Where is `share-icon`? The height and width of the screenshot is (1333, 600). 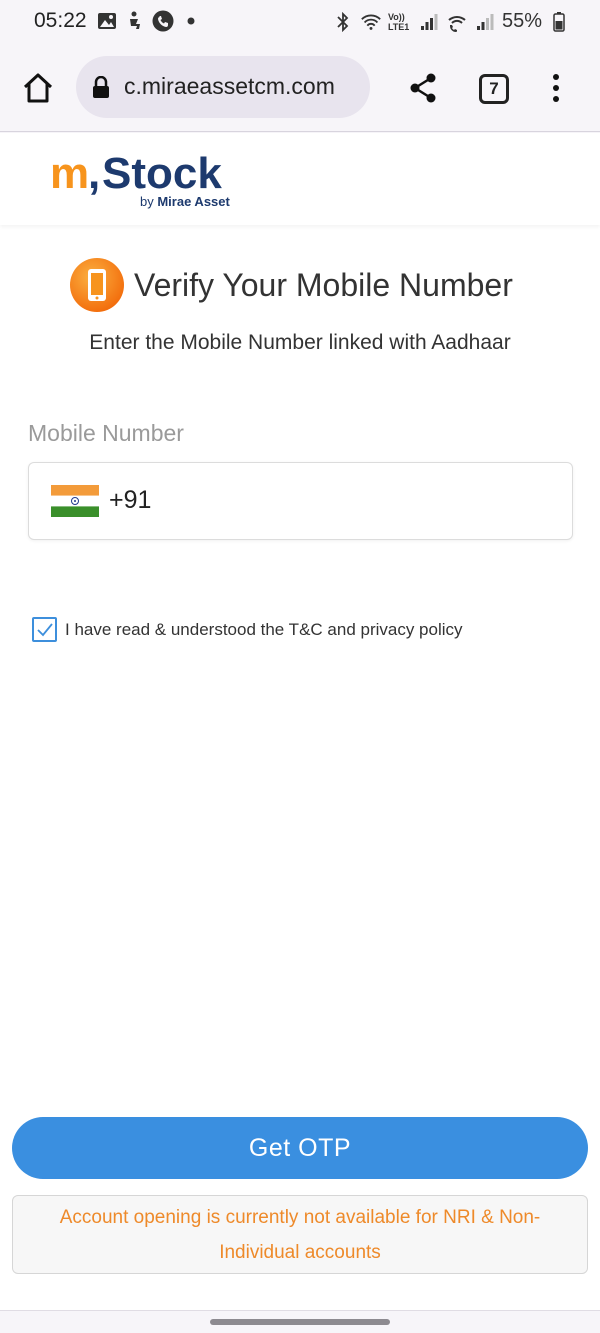 share-icon is located at coordinates (423, 88).